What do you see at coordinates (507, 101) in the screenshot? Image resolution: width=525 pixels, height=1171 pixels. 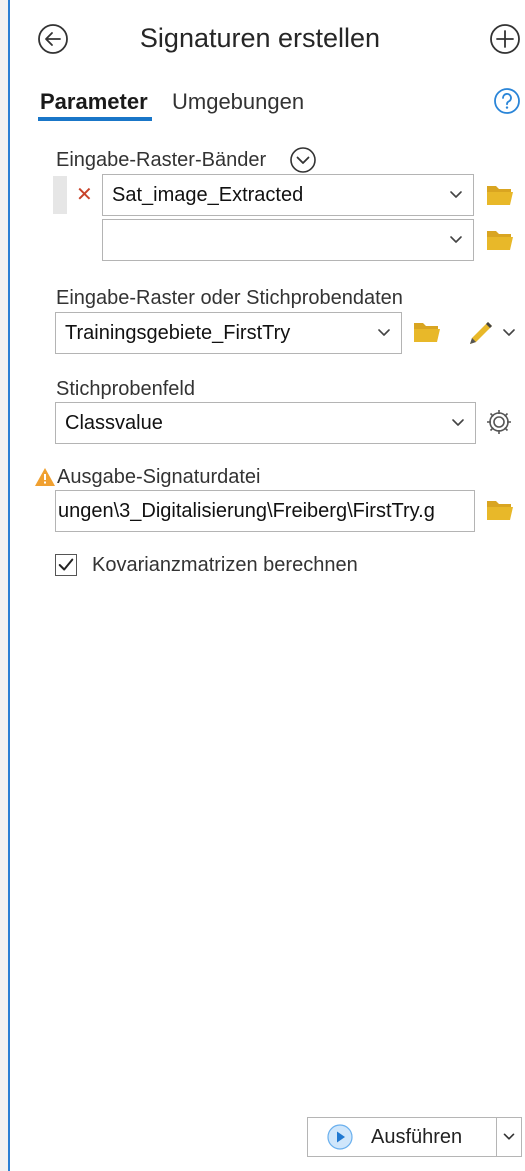 I see `help-icon` at bounding box center [507, 101].